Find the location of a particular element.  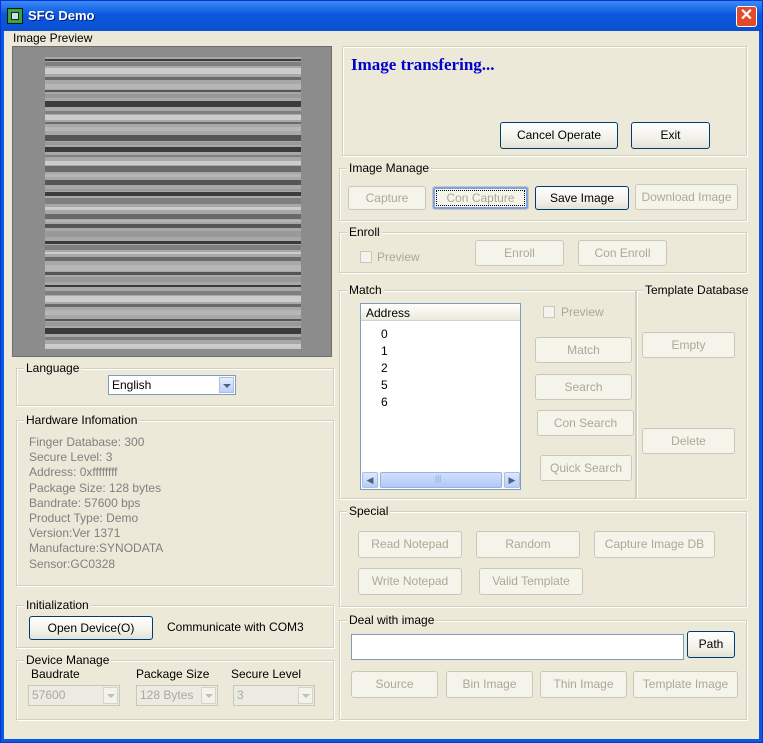

language-group-title: Language is located at coordinates (53, 368).